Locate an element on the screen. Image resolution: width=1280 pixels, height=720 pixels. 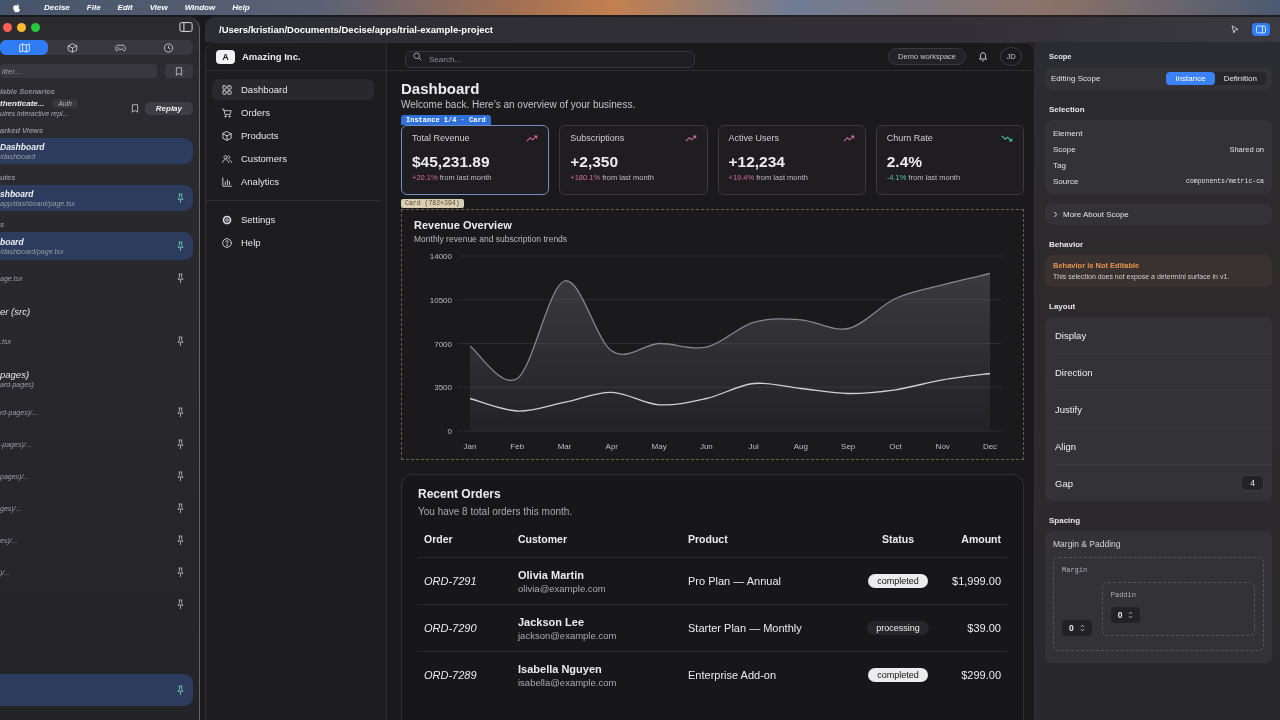
property-label: Scope is located at coordinates (1064, 149).